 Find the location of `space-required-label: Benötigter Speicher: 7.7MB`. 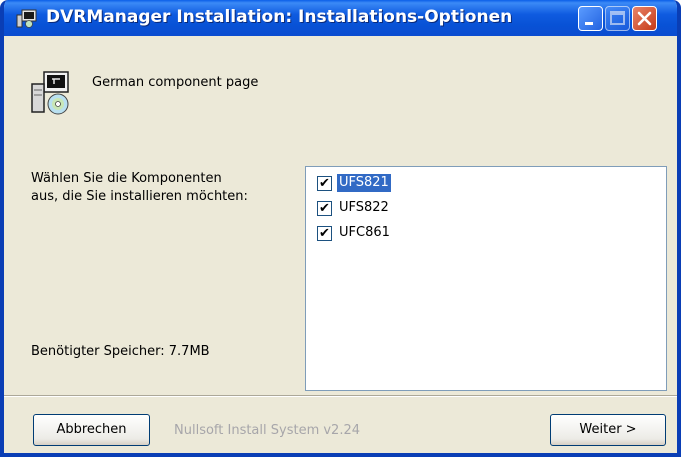

space-required-label: Benötigter Speicher: 7.7MB is located at coordinates (120, 351).